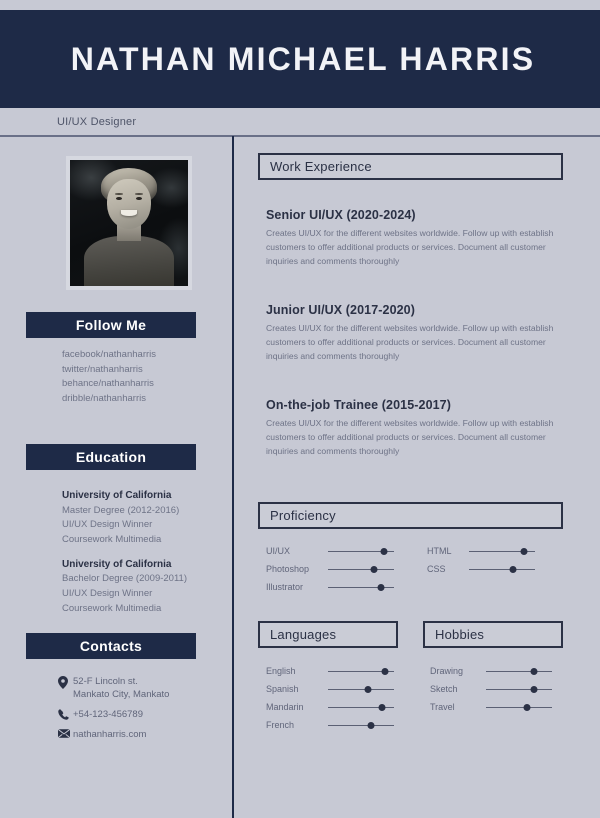 The height and width of the screenshot is (818, 600). What do you see at coordinates (340, 310) in the screenshot?
I see `job-title: Junior UI/UX (2017-2020)` at bounding box center [340, 310].